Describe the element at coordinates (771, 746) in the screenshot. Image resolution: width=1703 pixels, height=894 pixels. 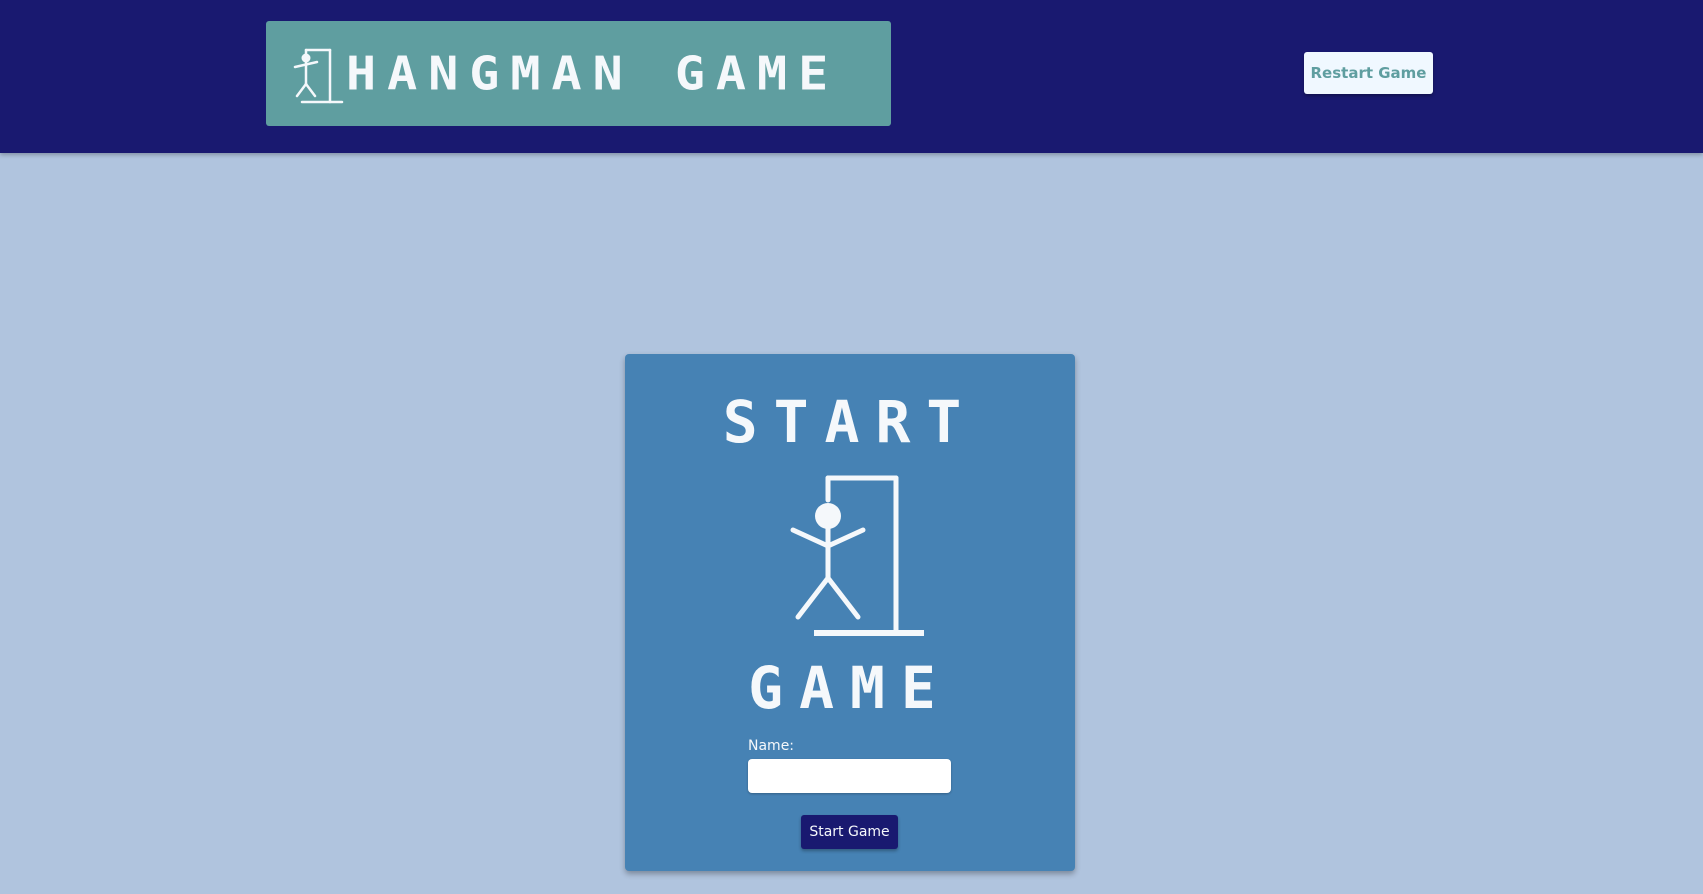
I see `name-label: Name:` at that location.